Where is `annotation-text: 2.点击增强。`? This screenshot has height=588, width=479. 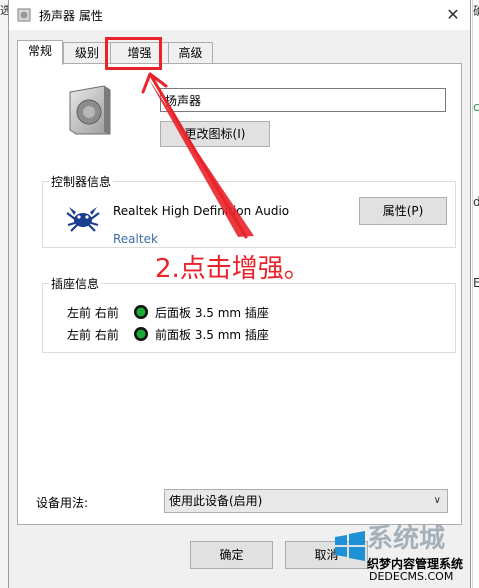
annotation-text: 2.点击增强。 is located at coordinates (232, 269).